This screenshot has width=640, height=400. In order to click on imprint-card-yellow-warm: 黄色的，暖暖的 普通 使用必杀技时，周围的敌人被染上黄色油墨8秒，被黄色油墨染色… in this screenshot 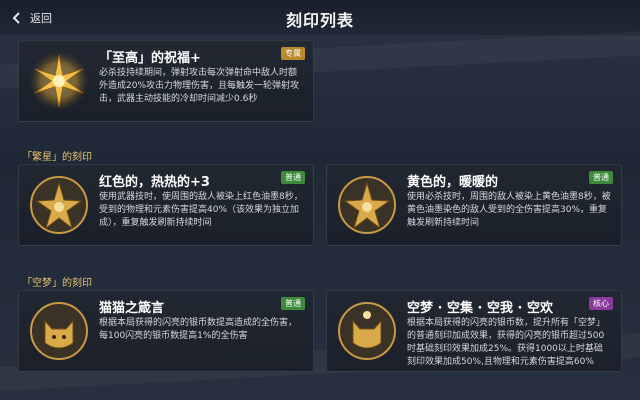, I will do `click(474, 205)`.